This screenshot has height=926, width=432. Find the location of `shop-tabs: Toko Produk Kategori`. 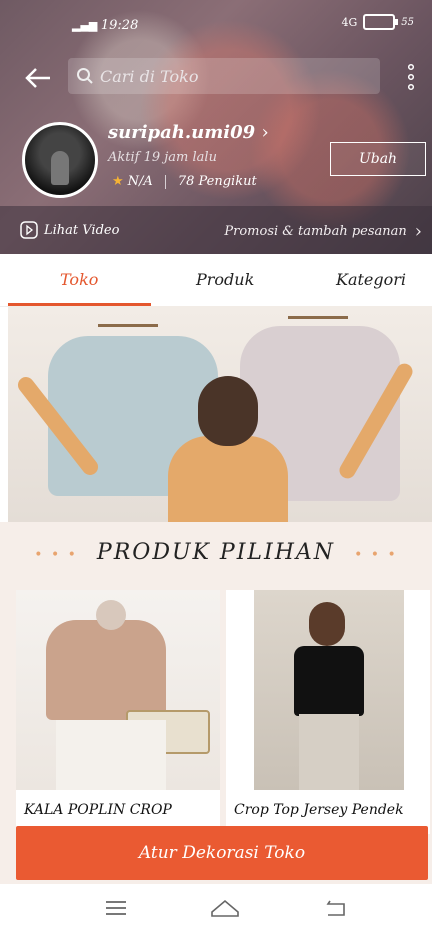

shop-tabs: Toko Produk Kategori is located at coordinates (216, 280).